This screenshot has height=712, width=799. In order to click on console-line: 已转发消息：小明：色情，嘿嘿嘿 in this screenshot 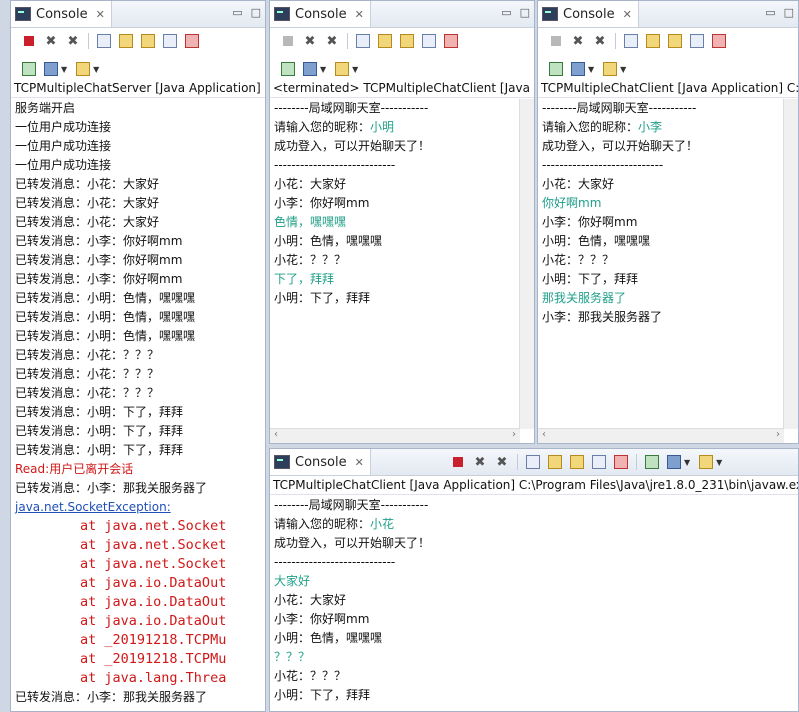, I will do `click(105, 298)`.